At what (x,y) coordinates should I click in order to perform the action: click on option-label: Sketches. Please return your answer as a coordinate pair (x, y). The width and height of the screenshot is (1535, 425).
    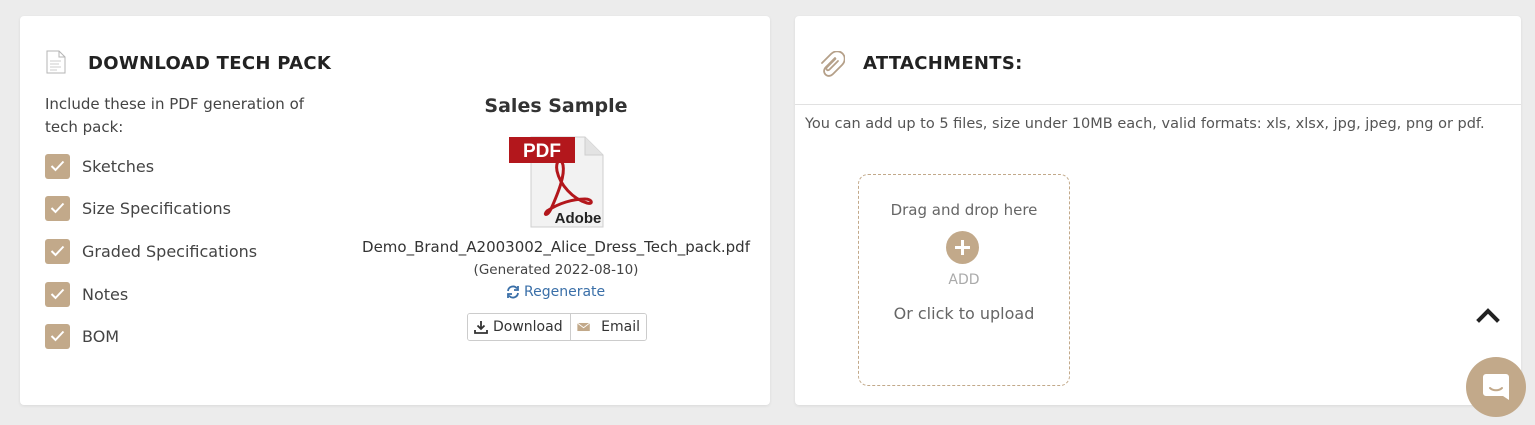
    Looking at the image, I should click on (118, 166).